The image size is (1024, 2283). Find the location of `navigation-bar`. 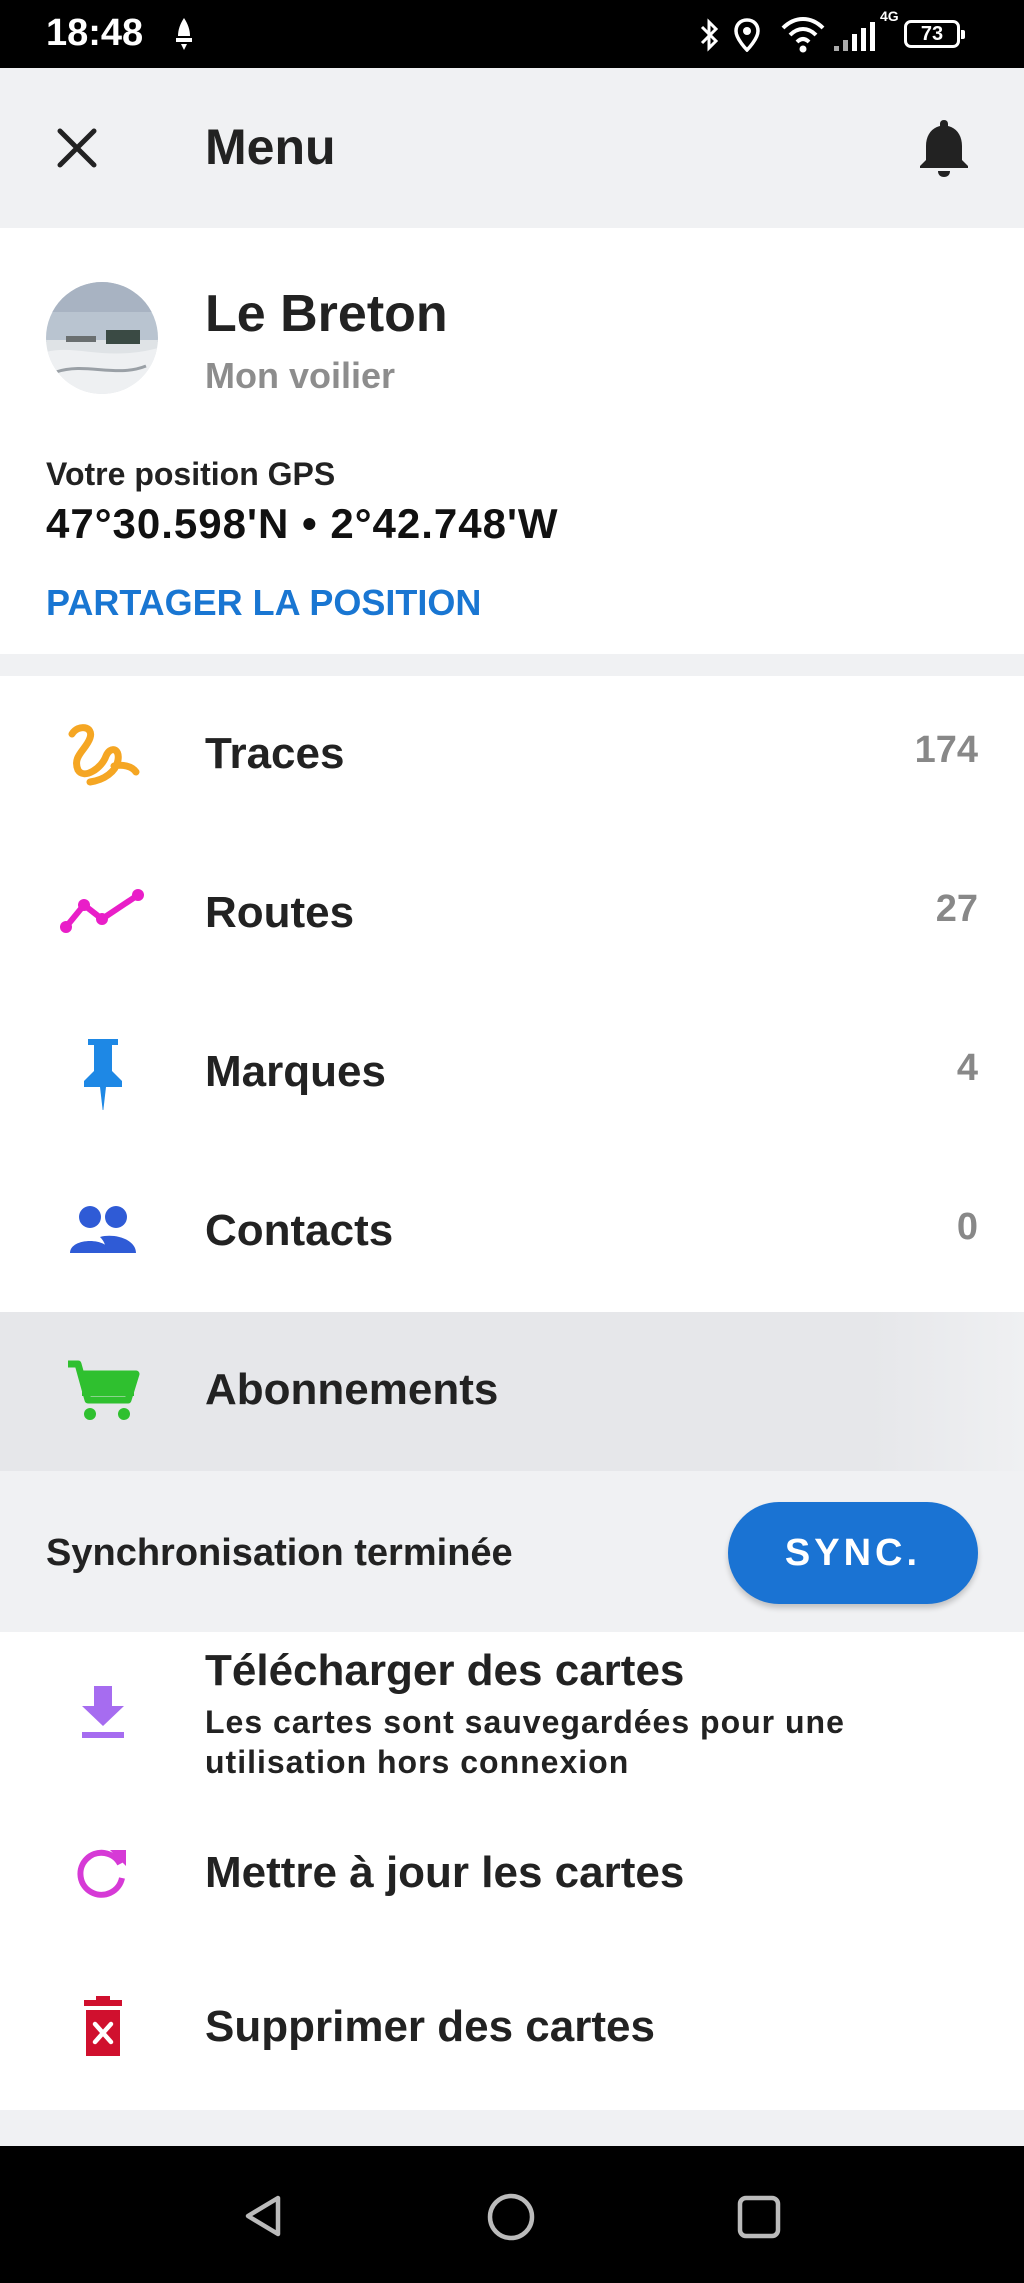

navigation-bar is located at coordinates (512, 2214).